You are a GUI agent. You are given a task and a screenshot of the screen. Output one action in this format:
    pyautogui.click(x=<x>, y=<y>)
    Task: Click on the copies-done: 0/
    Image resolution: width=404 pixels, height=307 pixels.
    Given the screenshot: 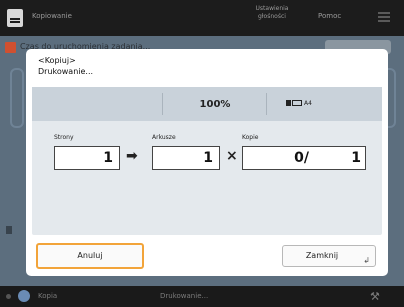 What is the action you would take?
    pyautogui.click(x=301, y=158)
    